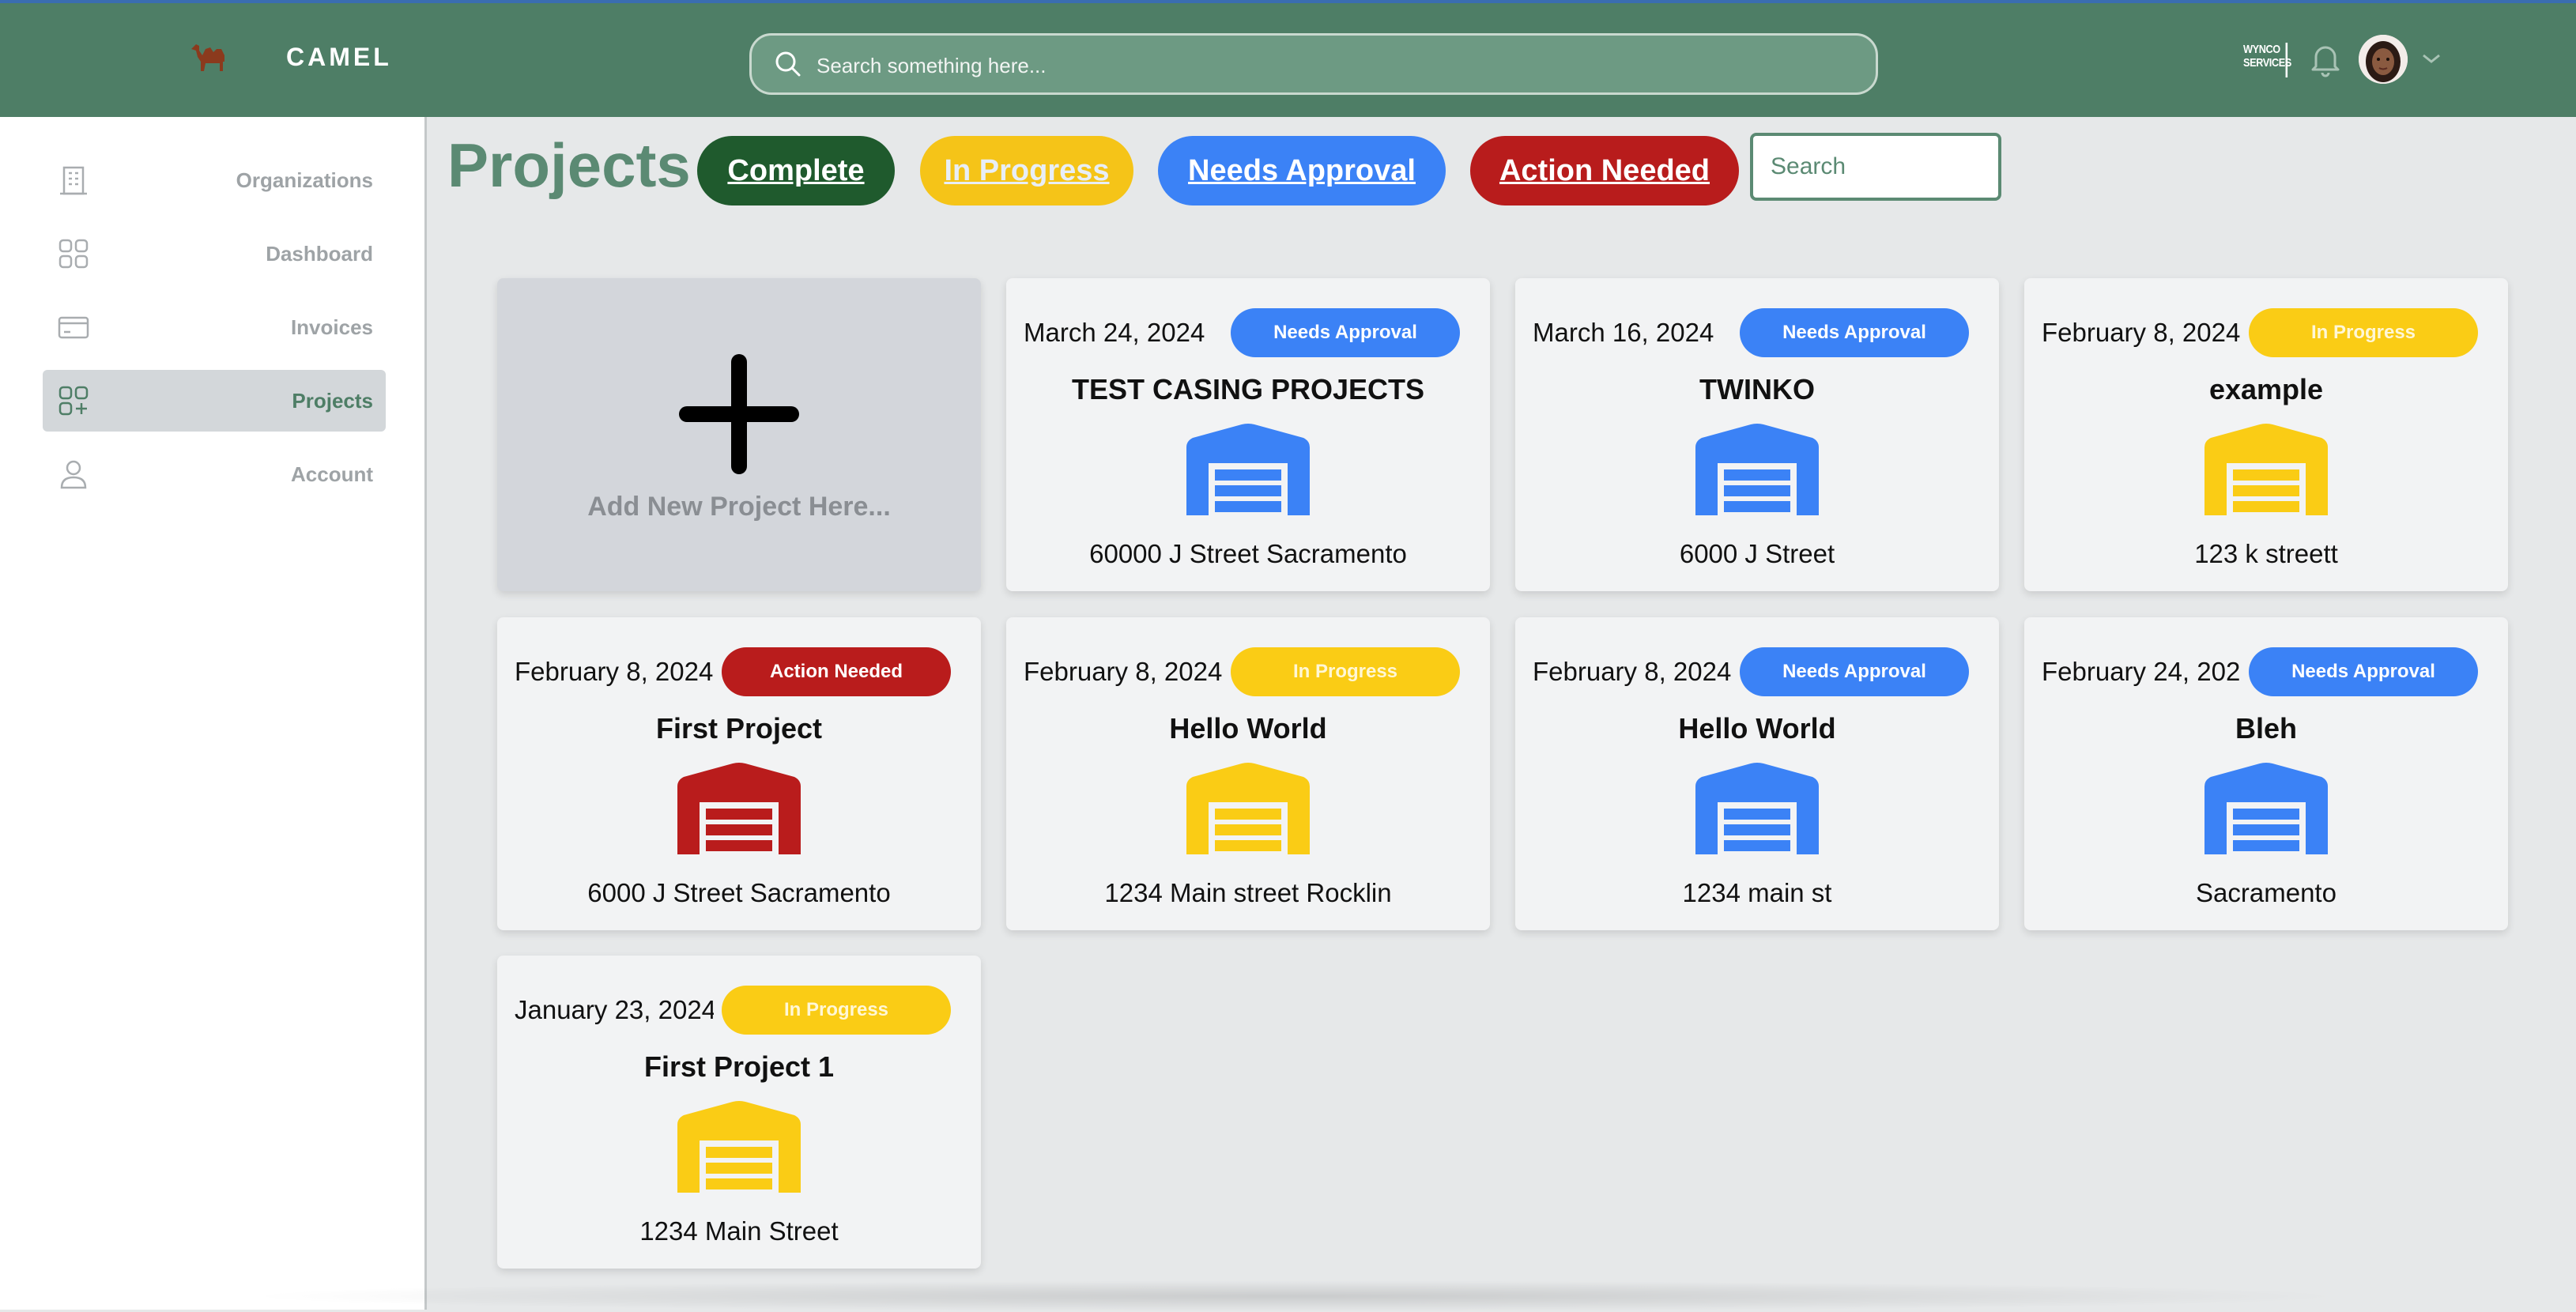  What do you see at coordinates (73, 327) in the screenshot?
I see `card-icon` at bounding box center [73, 327].